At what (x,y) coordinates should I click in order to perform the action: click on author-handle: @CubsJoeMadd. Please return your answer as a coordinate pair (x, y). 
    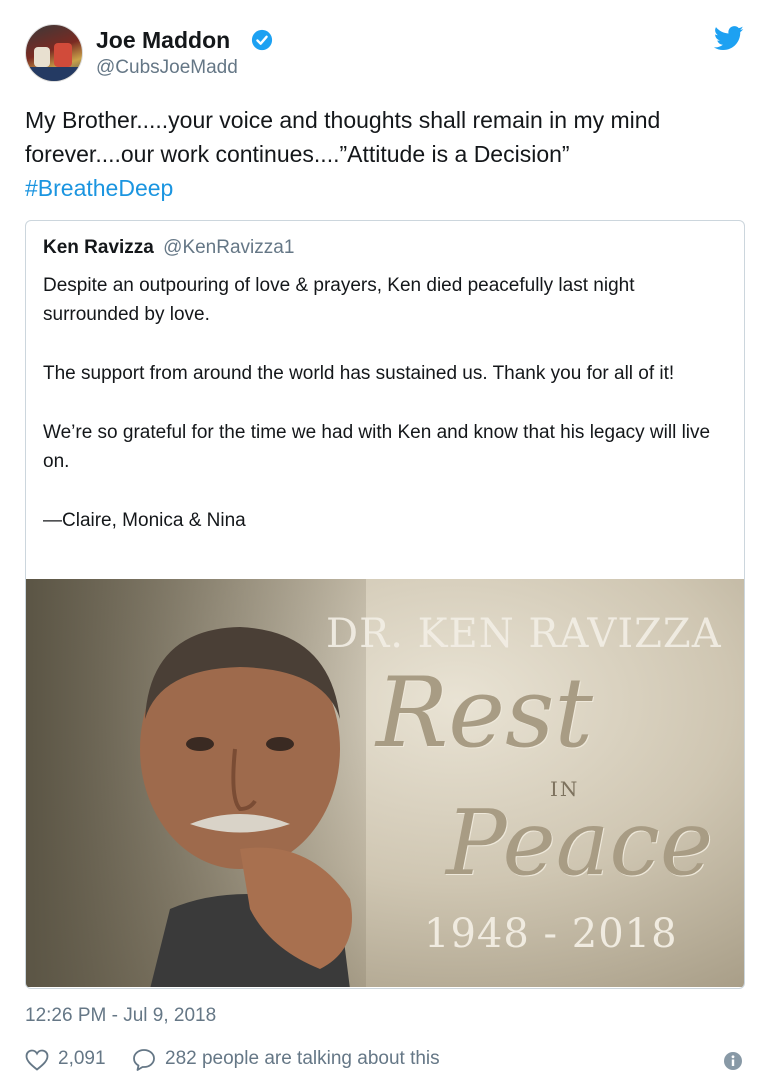
    Looking at the image, I should click on (167, 68).